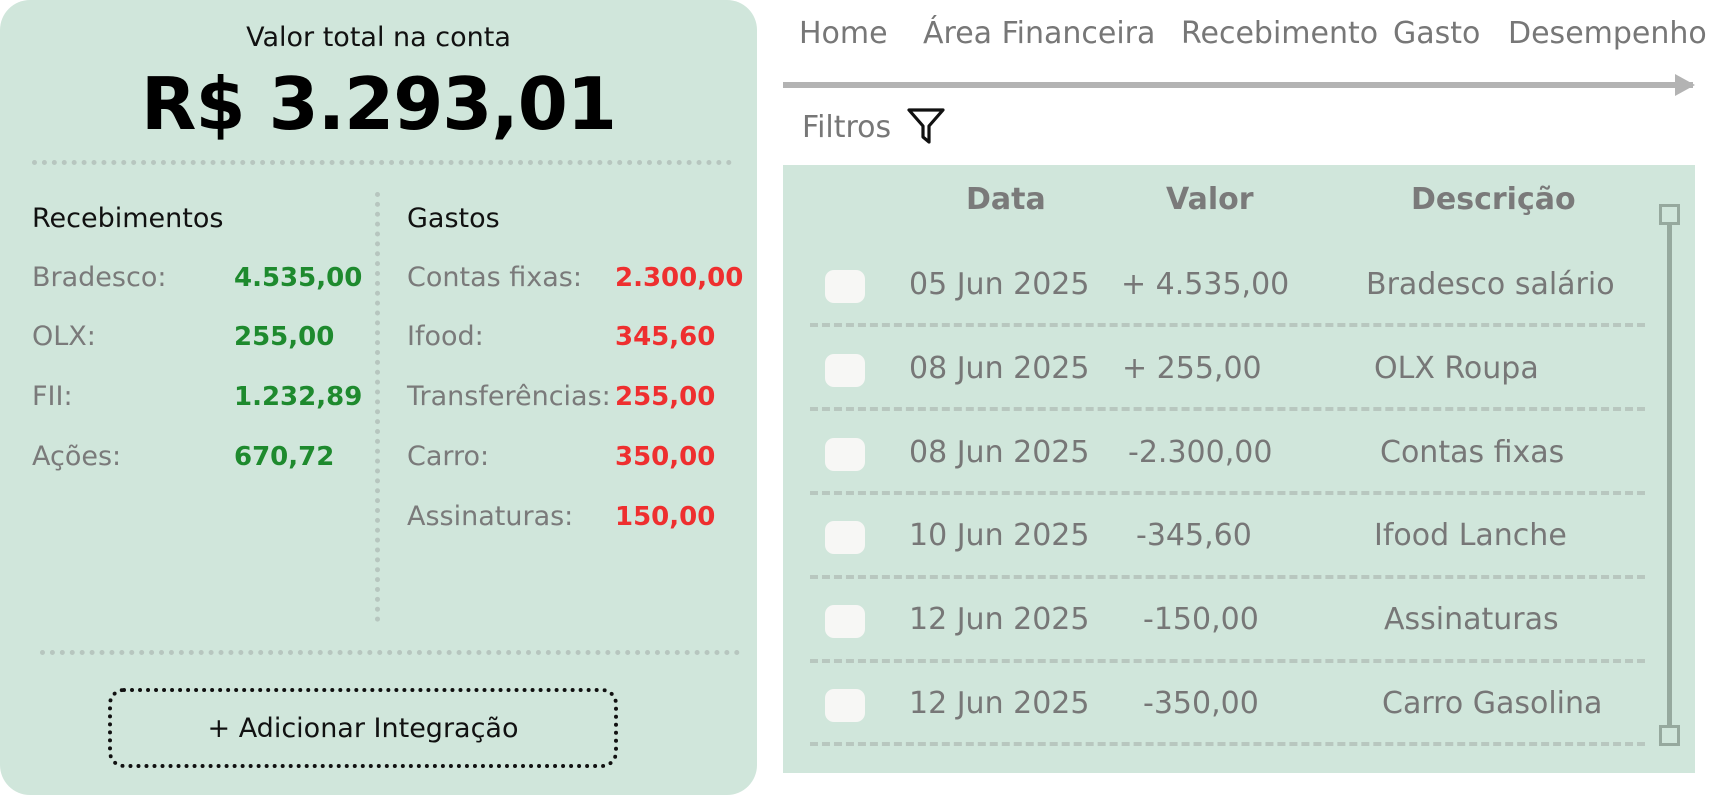 The height and width of the screenshot is (795, 1734). I want to click on row-description: OLX Roupa, so click(1456, 368).